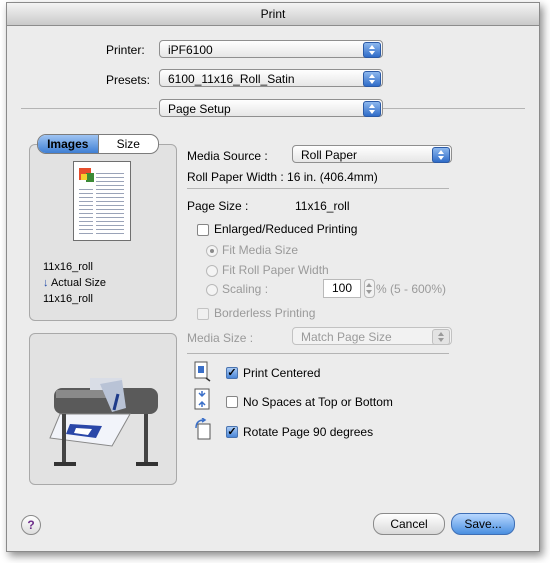  Describe the element at coordinates (232, 402) in the screenshot. I see `no-spaces-checkbox` at that location.